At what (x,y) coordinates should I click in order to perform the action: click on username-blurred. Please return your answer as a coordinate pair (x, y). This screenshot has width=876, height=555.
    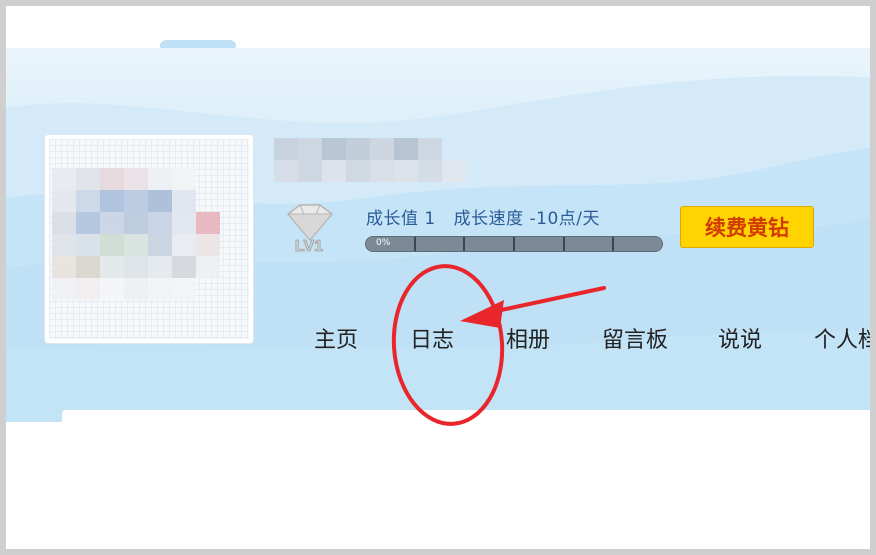
    Looking at the image, I should click on (372, 160).